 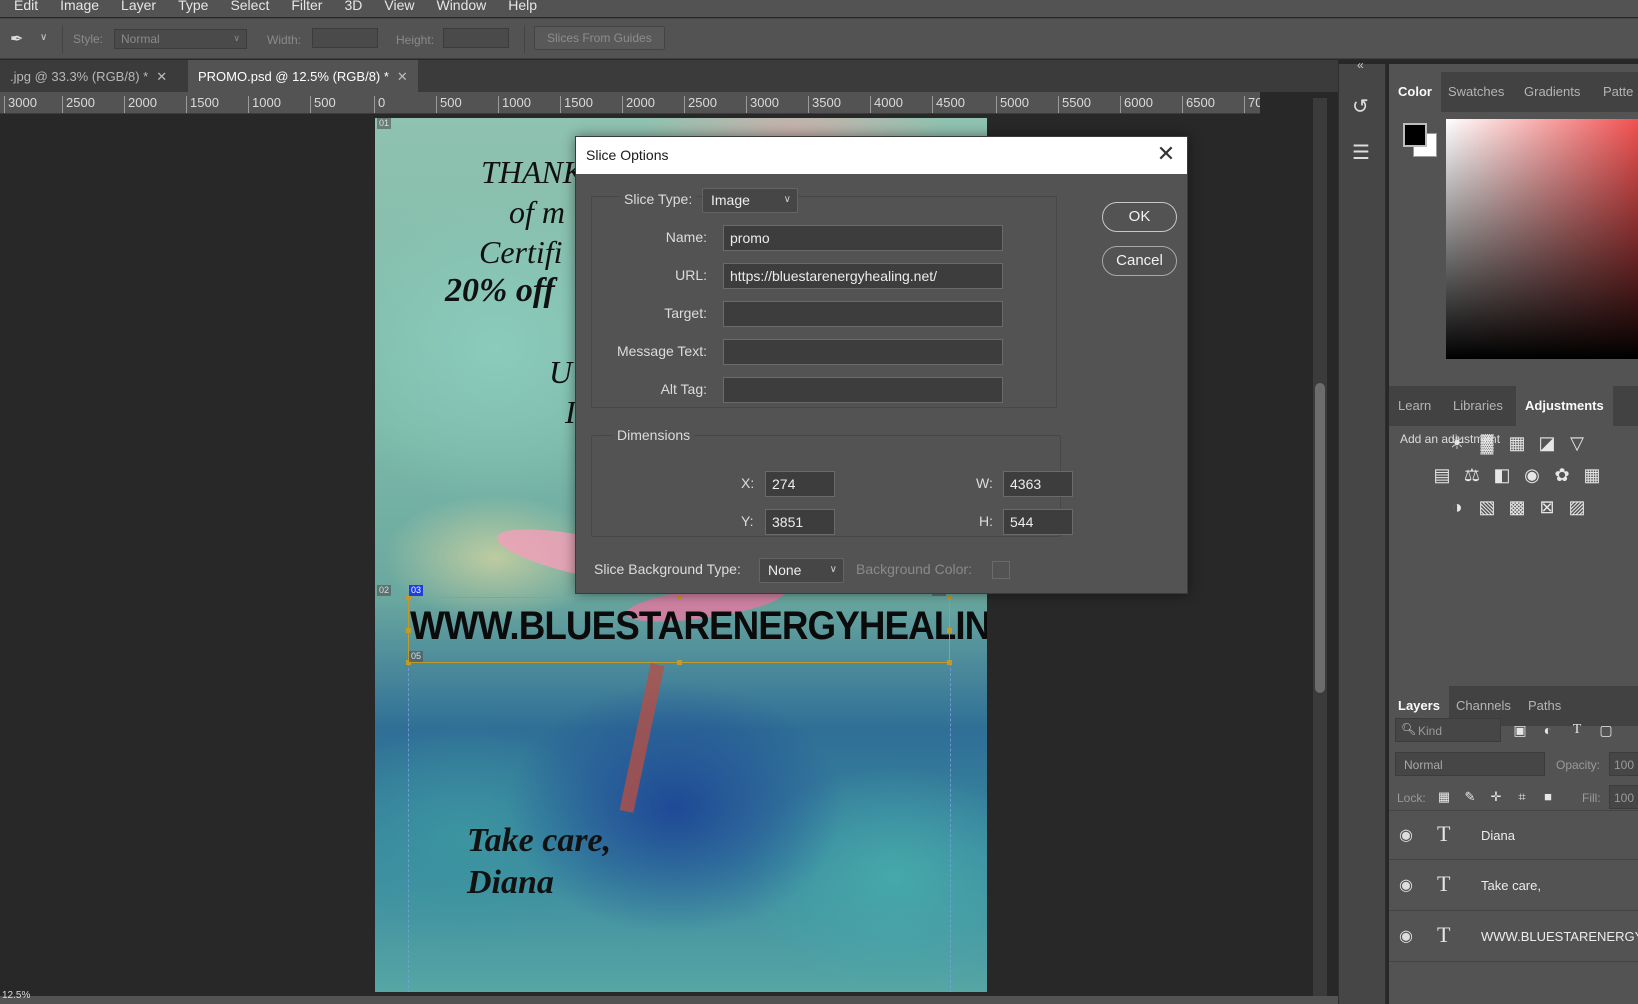 I want to click on w-field: 4363, so click(x=1038, y=484).